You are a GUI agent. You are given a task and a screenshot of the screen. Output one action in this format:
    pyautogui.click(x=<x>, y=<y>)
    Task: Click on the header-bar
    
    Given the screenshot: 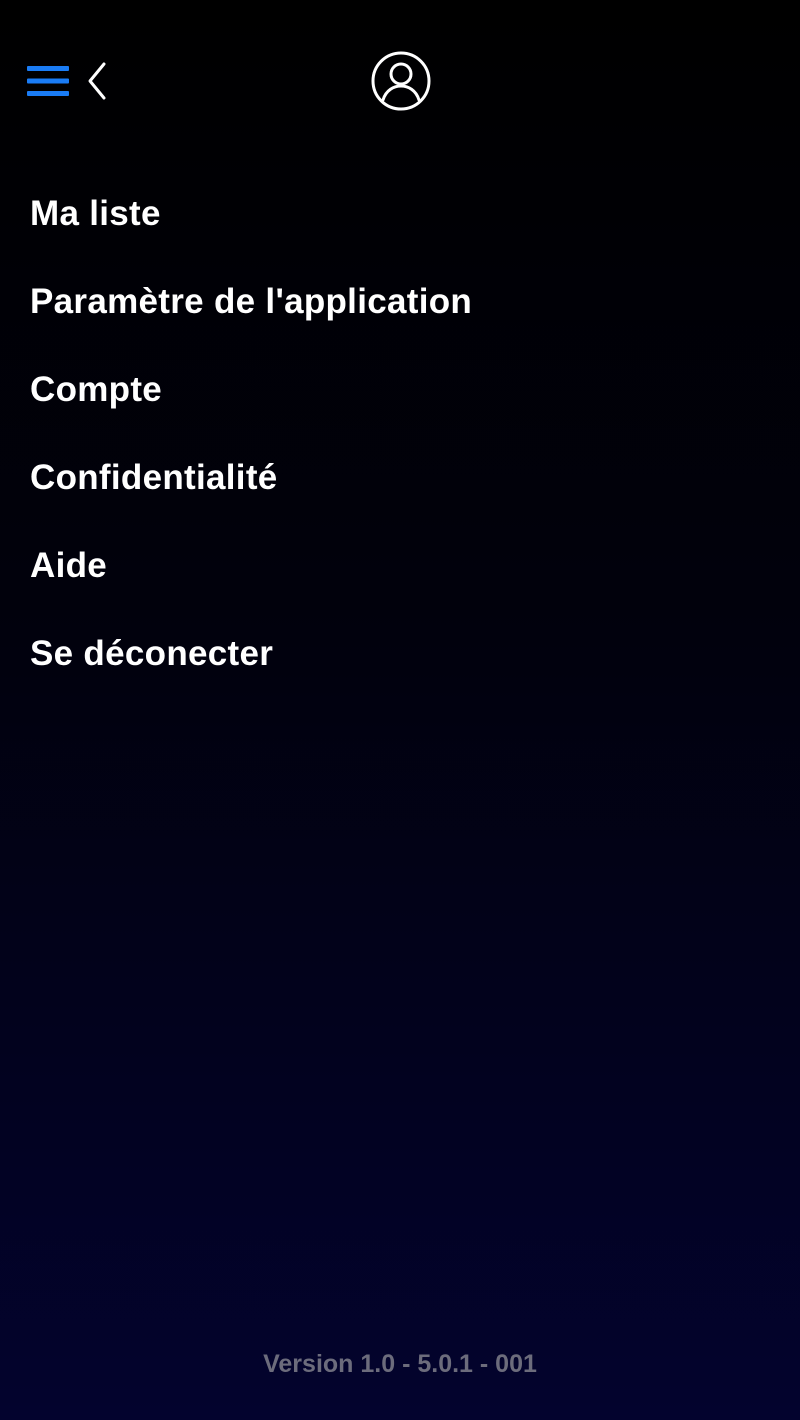 What is the action you would take?
    pyautogui.click(x=400, y=80)
    